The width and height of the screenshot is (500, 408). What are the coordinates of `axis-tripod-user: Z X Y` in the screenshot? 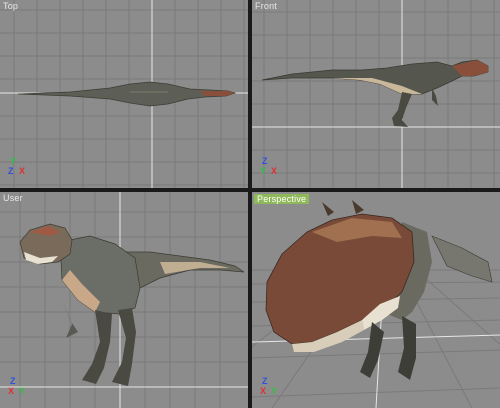 It's located at (19, 389).